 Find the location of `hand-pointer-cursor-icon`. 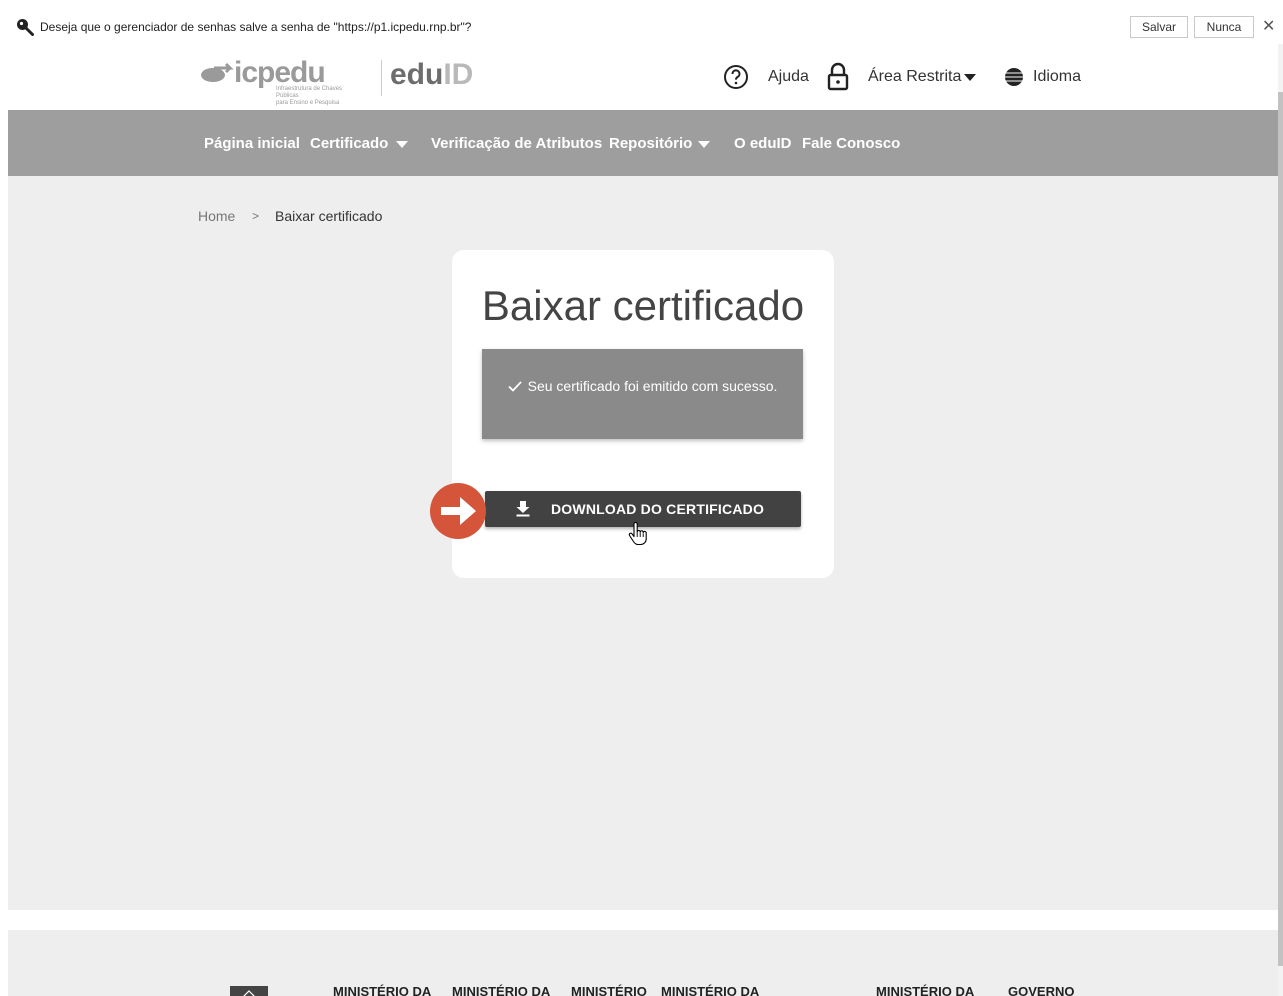

hand-pointer-cursor-icon is located at coordinates (637, 534).